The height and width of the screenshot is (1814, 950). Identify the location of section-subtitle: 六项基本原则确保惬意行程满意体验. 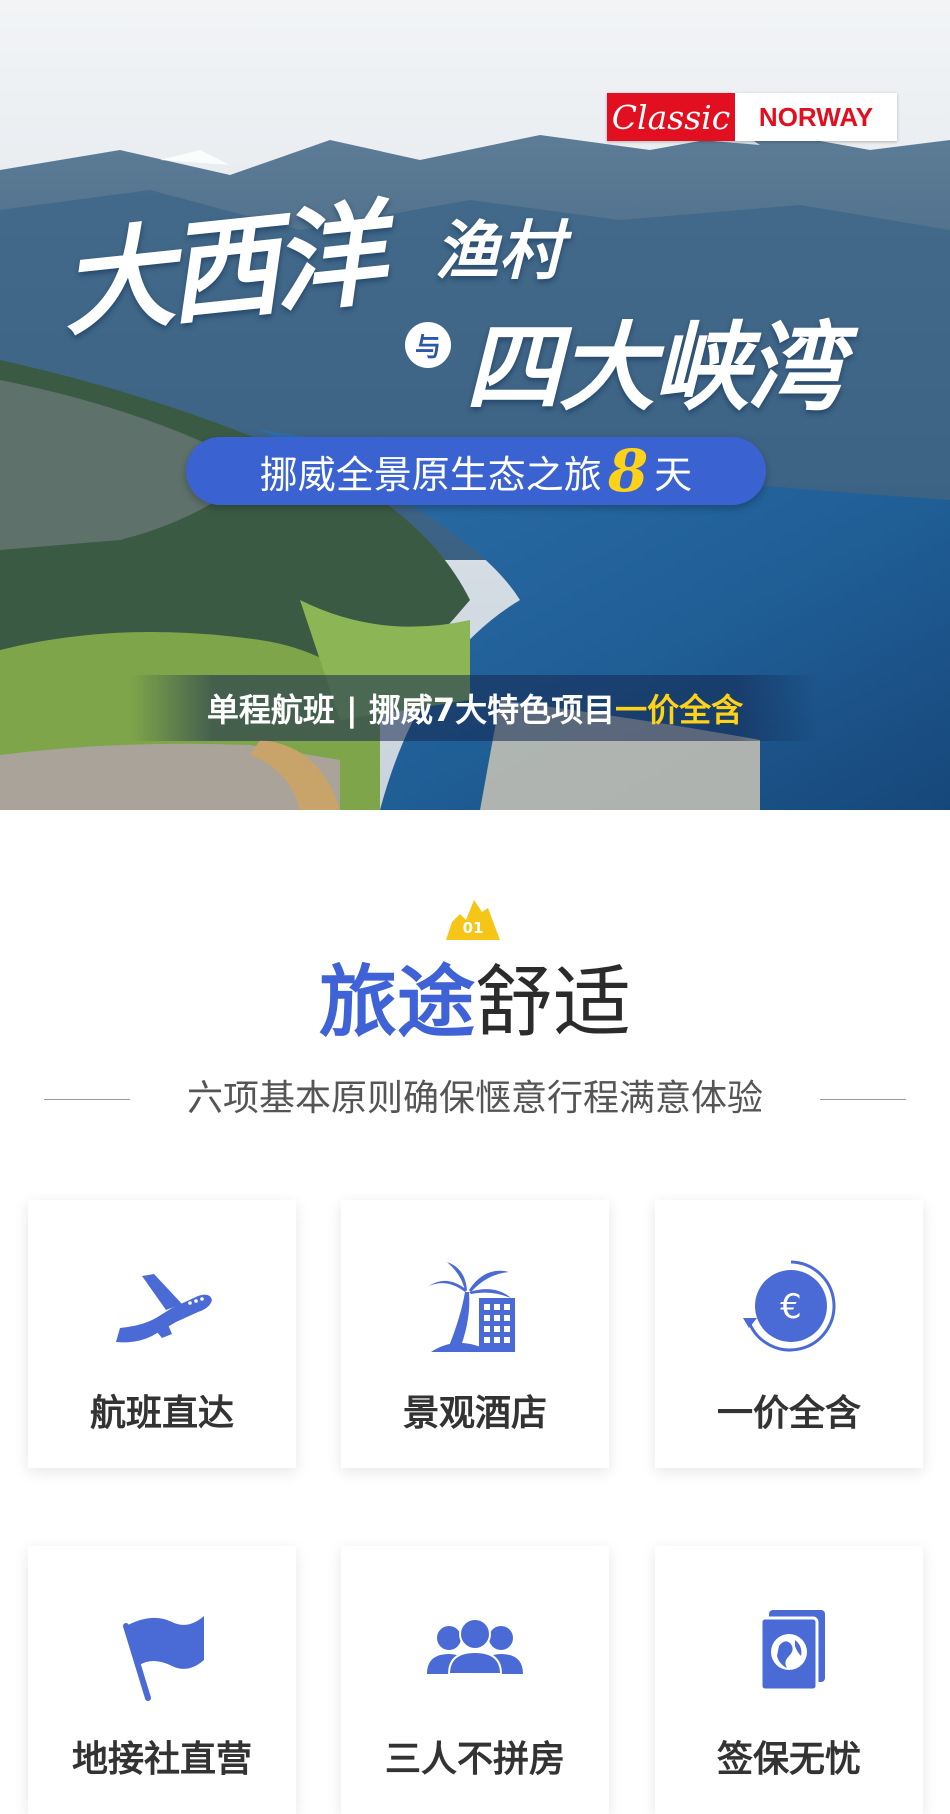
(474, 1098).